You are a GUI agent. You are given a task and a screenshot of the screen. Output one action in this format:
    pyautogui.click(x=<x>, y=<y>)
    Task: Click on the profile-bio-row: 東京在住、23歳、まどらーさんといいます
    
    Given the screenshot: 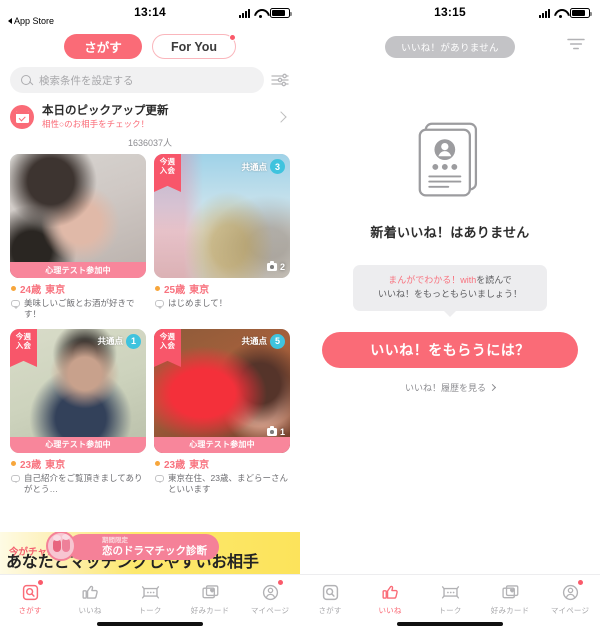 What is the action you would take?
    pyautogui.click(x=222, y=484)
    